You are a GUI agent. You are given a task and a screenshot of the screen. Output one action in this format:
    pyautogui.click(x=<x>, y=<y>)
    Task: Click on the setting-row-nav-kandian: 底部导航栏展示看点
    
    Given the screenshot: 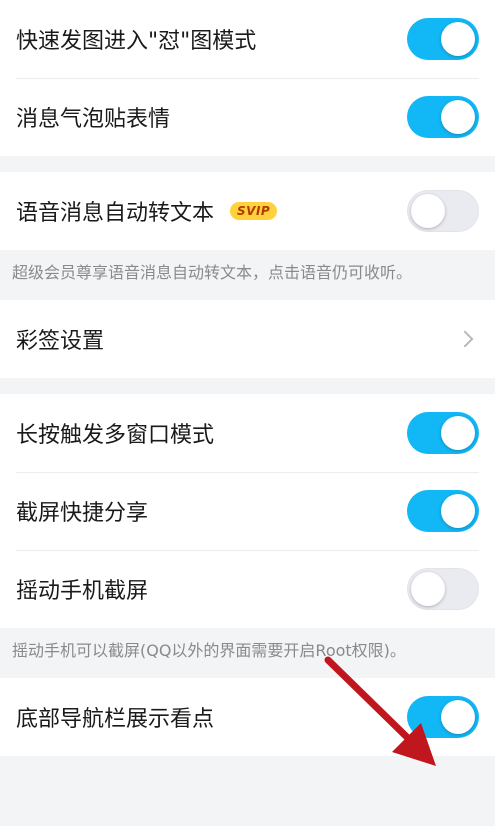 What is the action you would take?
    pyautogui.click(x=247, y=717)
    